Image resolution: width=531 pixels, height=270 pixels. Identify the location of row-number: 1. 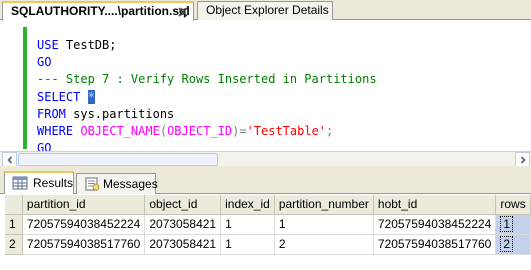
(14, 224).